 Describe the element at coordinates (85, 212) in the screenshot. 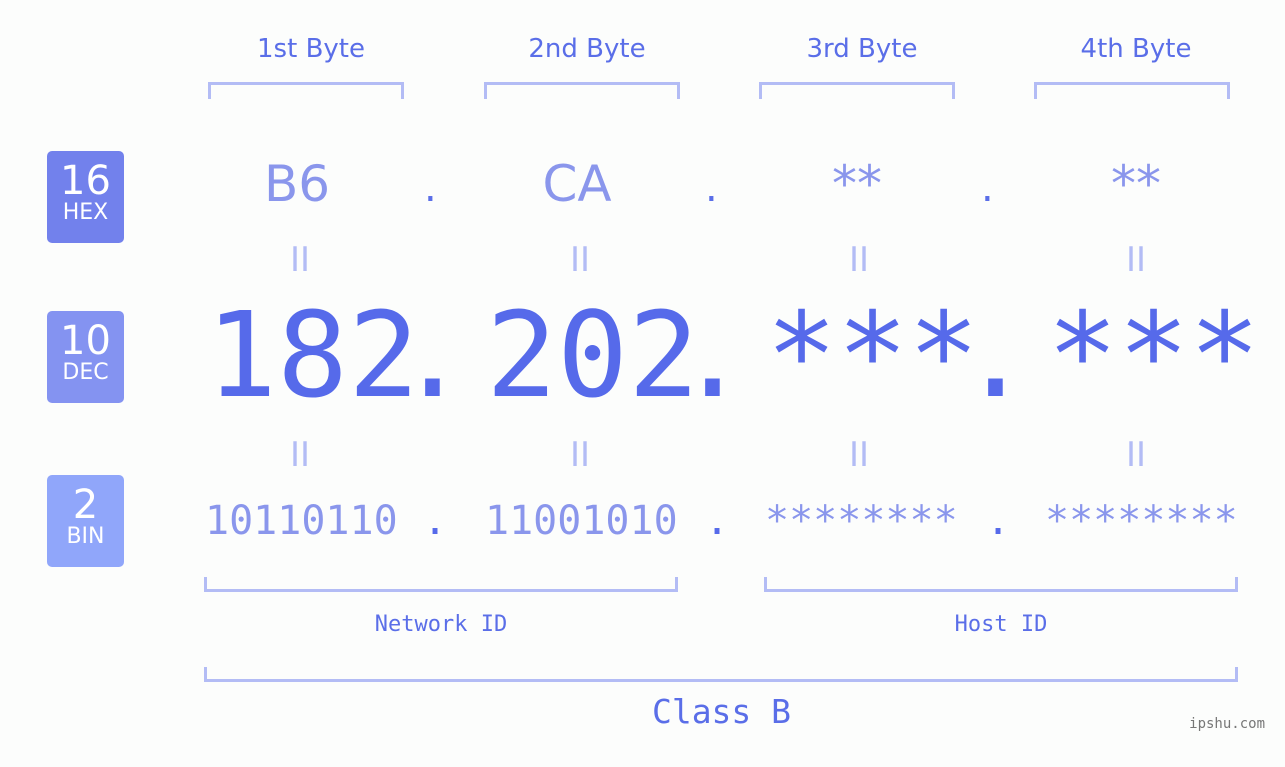

I see `hex-base-label: HEX` at that location.